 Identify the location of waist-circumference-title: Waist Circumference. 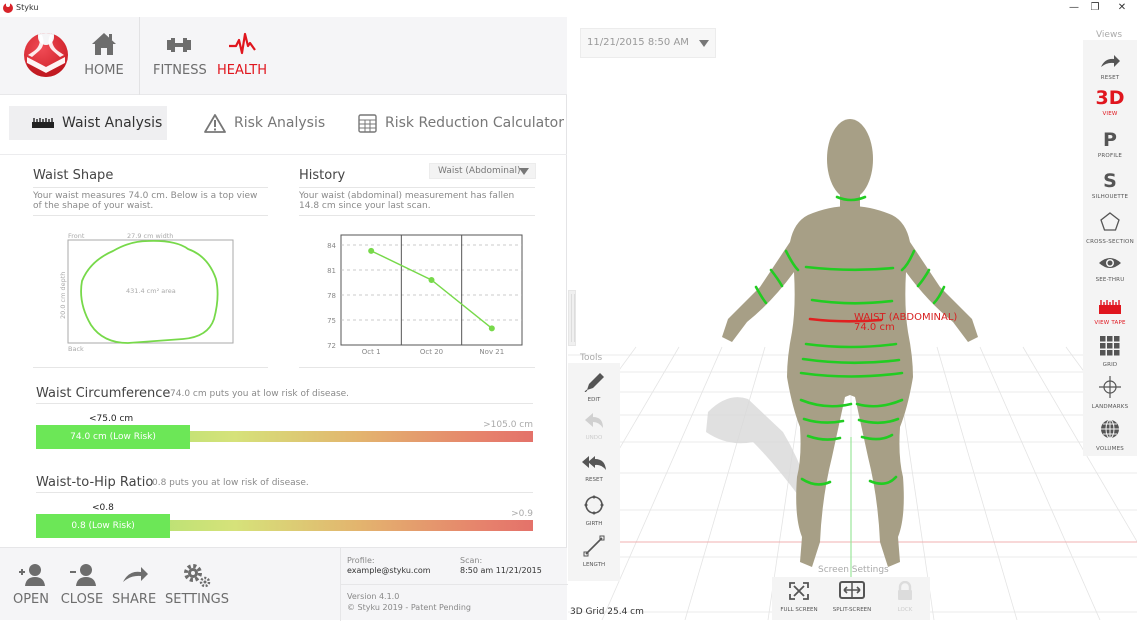
(103, 393).